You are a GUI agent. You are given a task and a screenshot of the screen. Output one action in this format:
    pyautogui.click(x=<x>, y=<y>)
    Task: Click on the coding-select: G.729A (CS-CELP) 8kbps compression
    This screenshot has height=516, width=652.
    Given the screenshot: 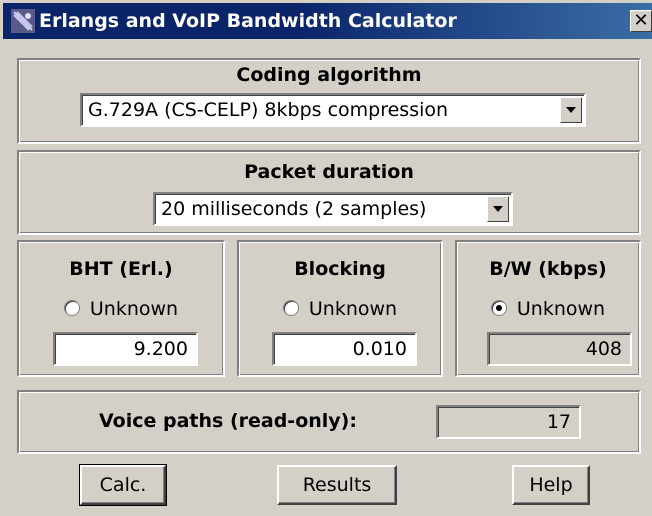 What is the action you would take?
    pyautogui.click(x=333, y=110)
    